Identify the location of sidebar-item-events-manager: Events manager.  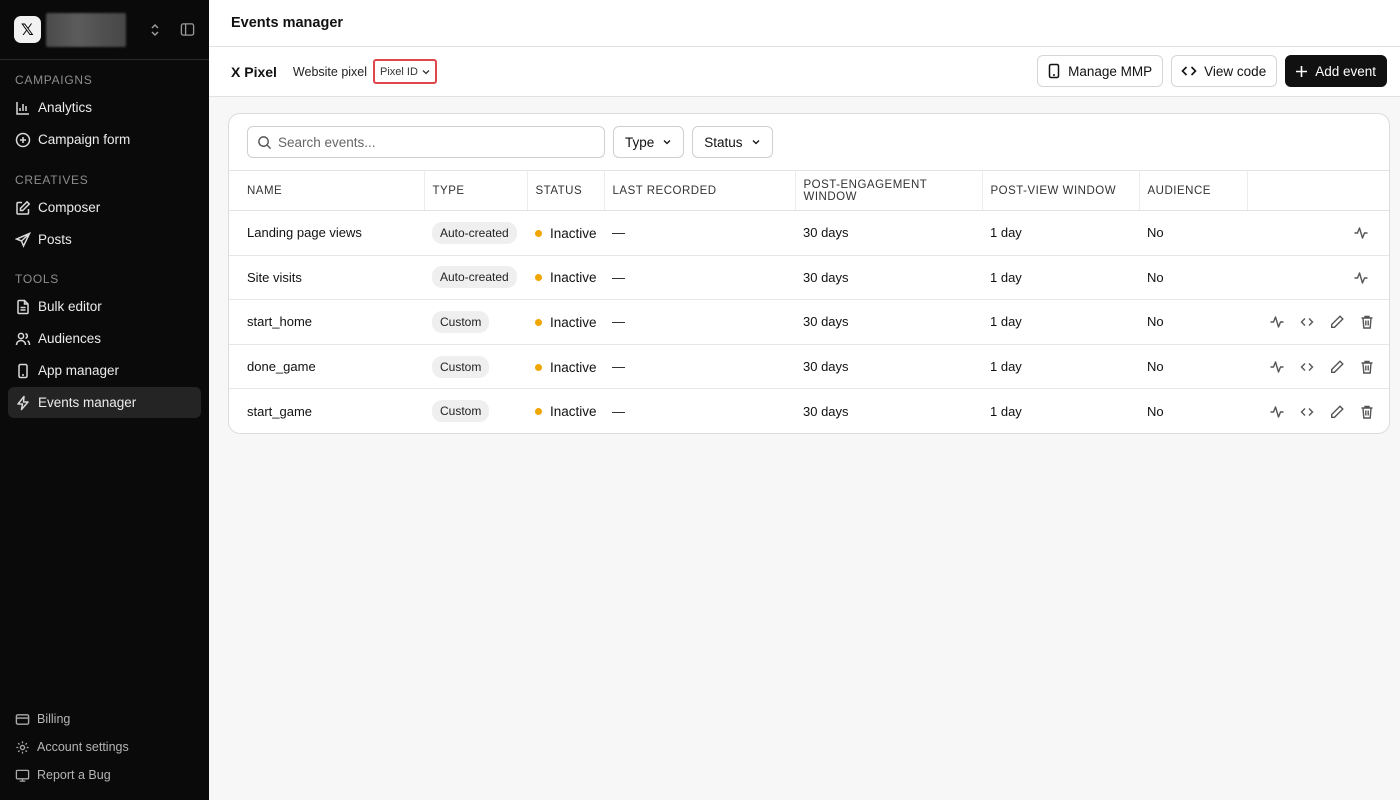
(104, 402).